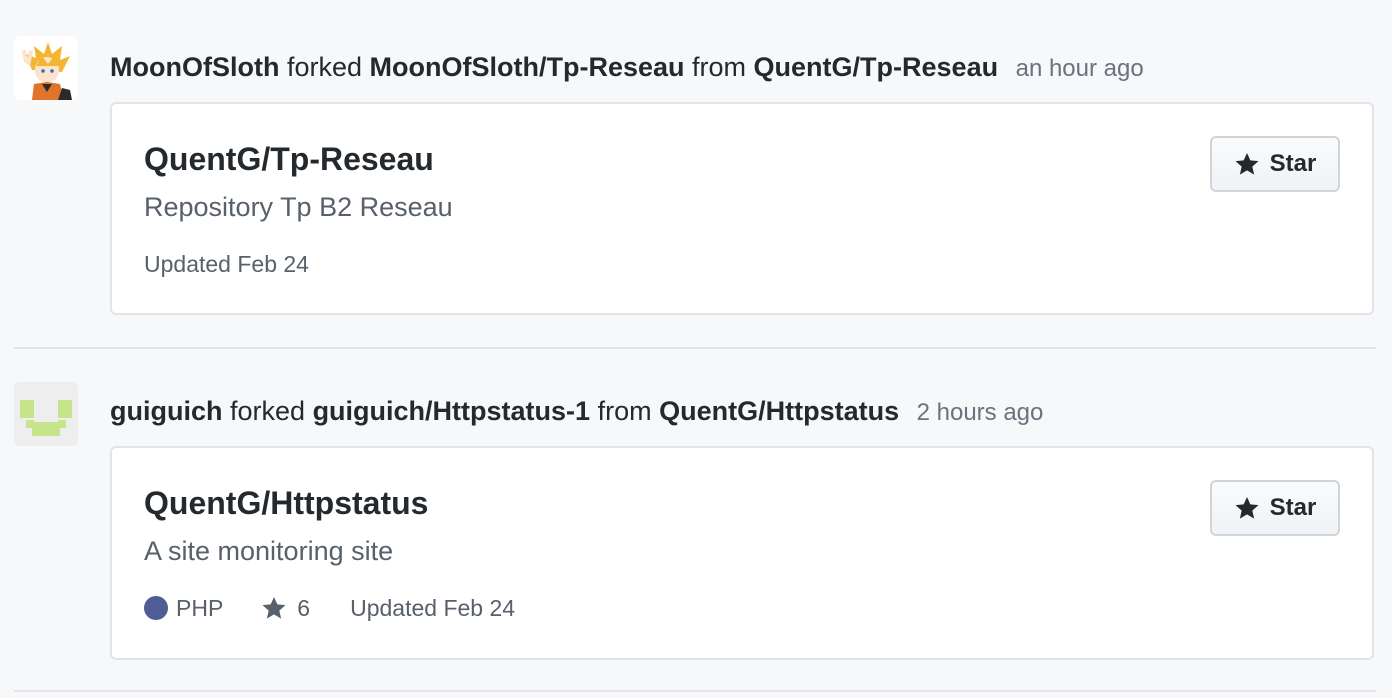 This screenshot has height=698, width=1392. Describe the element at coordinates (269, 551) in the screenshot. I see `repo-description: A site monitoring site` at that location.